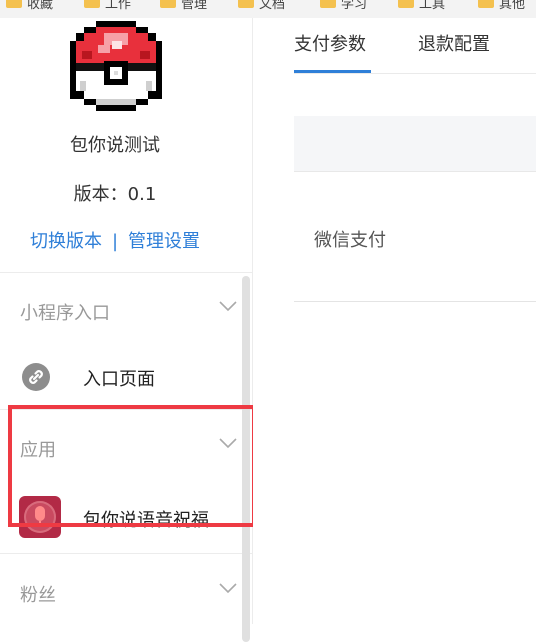 This screenshot has width=536, height=642. I want to click on switch-version-link: 切换版本, so click(66, 241).